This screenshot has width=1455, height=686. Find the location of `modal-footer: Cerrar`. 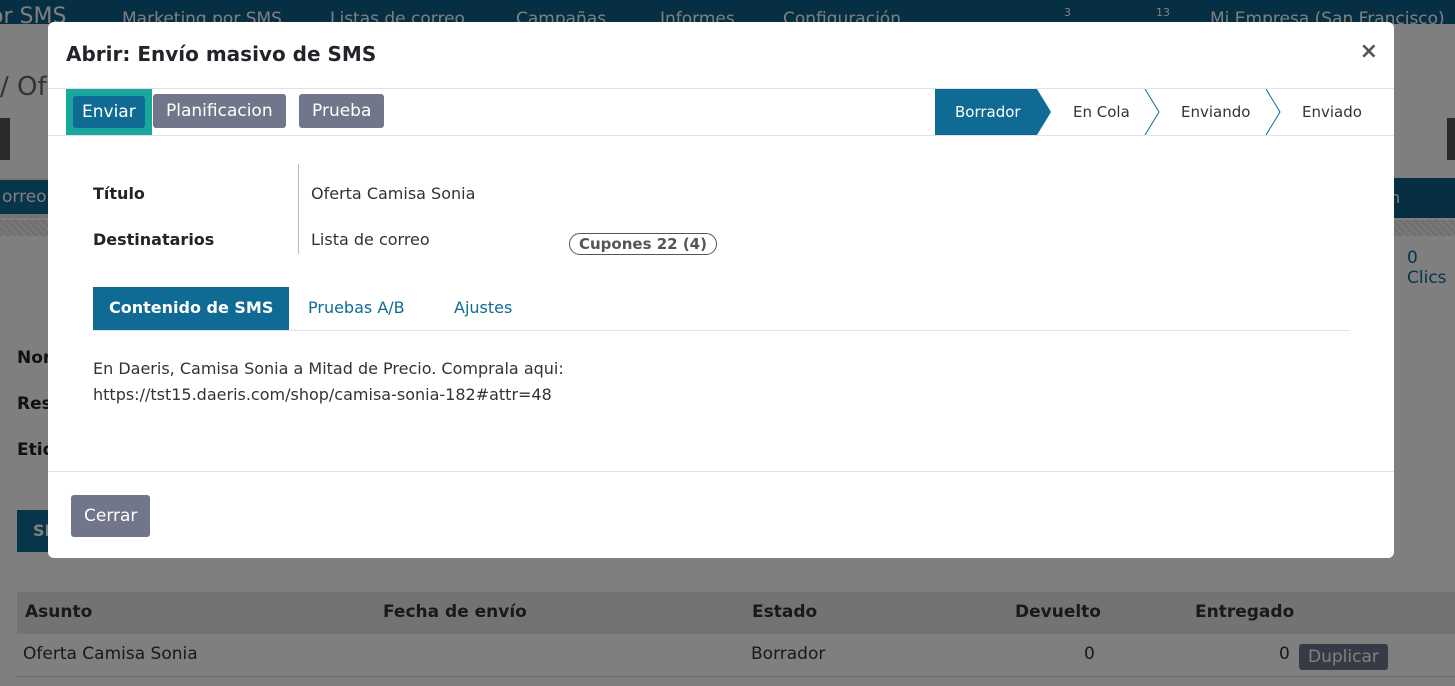

modal-footer: Cerrar is located at coordinates (721, 514).